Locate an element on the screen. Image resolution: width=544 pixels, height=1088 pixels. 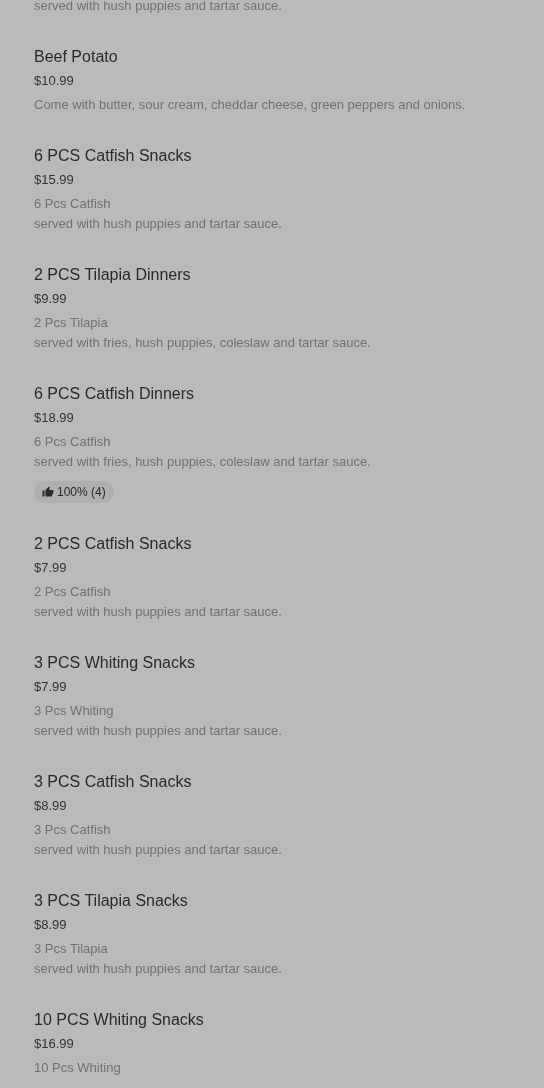
item-description: 3 Pcs Tilapia is located at coordinates (71, 949).